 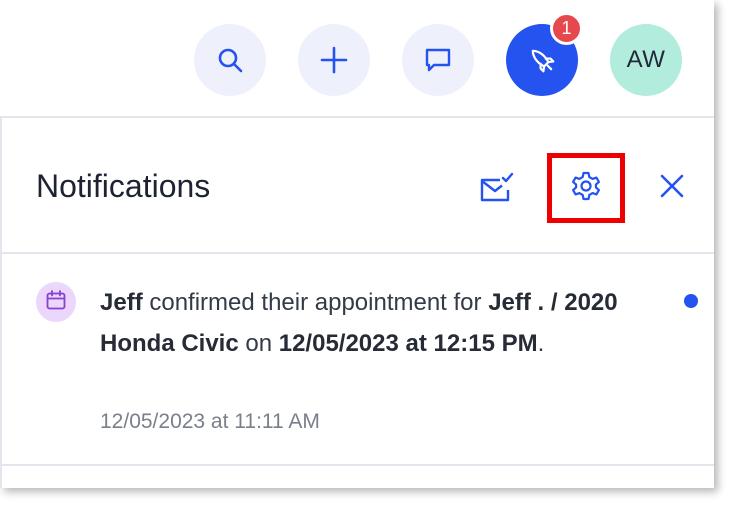 I want to click on gear-icon, so click(x=586, y=188).